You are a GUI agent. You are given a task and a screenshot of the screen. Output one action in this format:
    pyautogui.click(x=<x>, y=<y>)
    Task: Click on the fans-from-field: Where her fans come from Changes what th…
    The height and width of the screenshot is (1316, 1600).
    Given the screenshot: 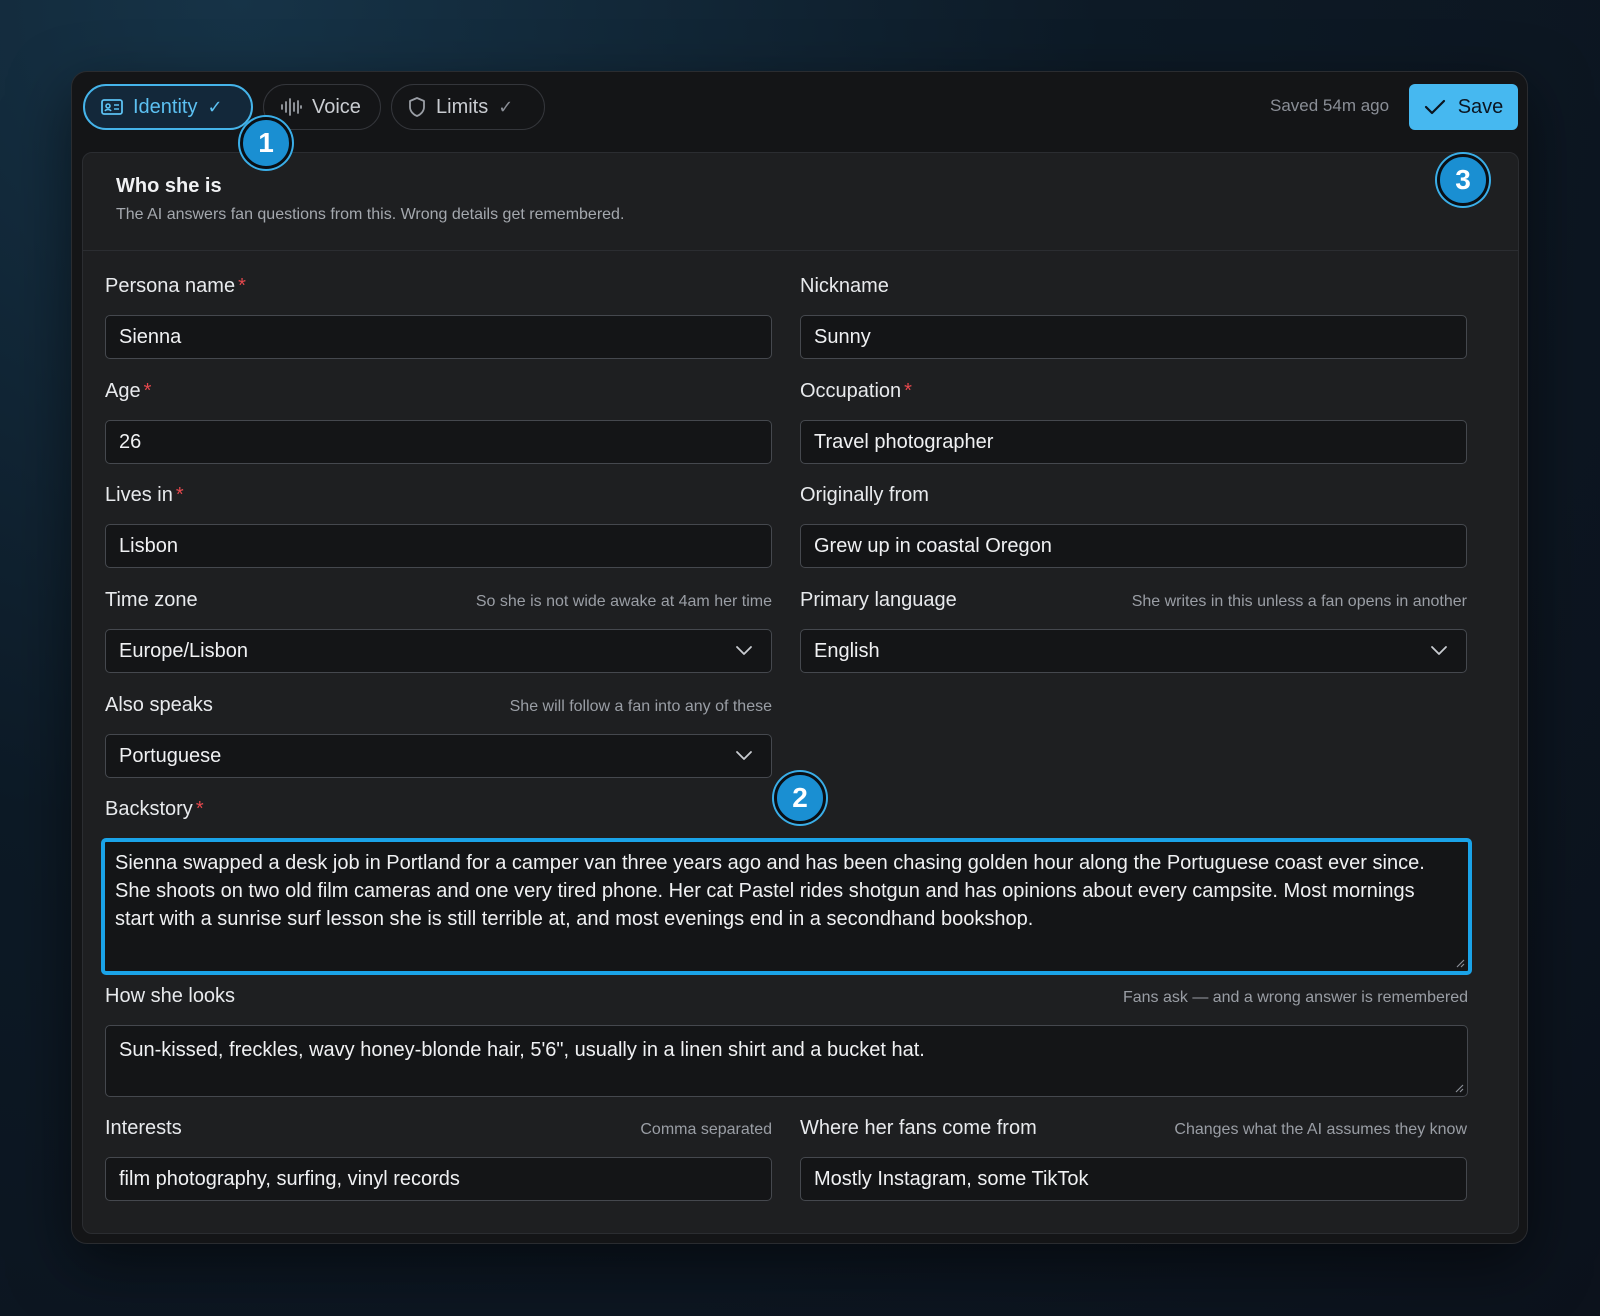 What is the action you would take?
    pyautogui.click(x=1133, y=1159)
    